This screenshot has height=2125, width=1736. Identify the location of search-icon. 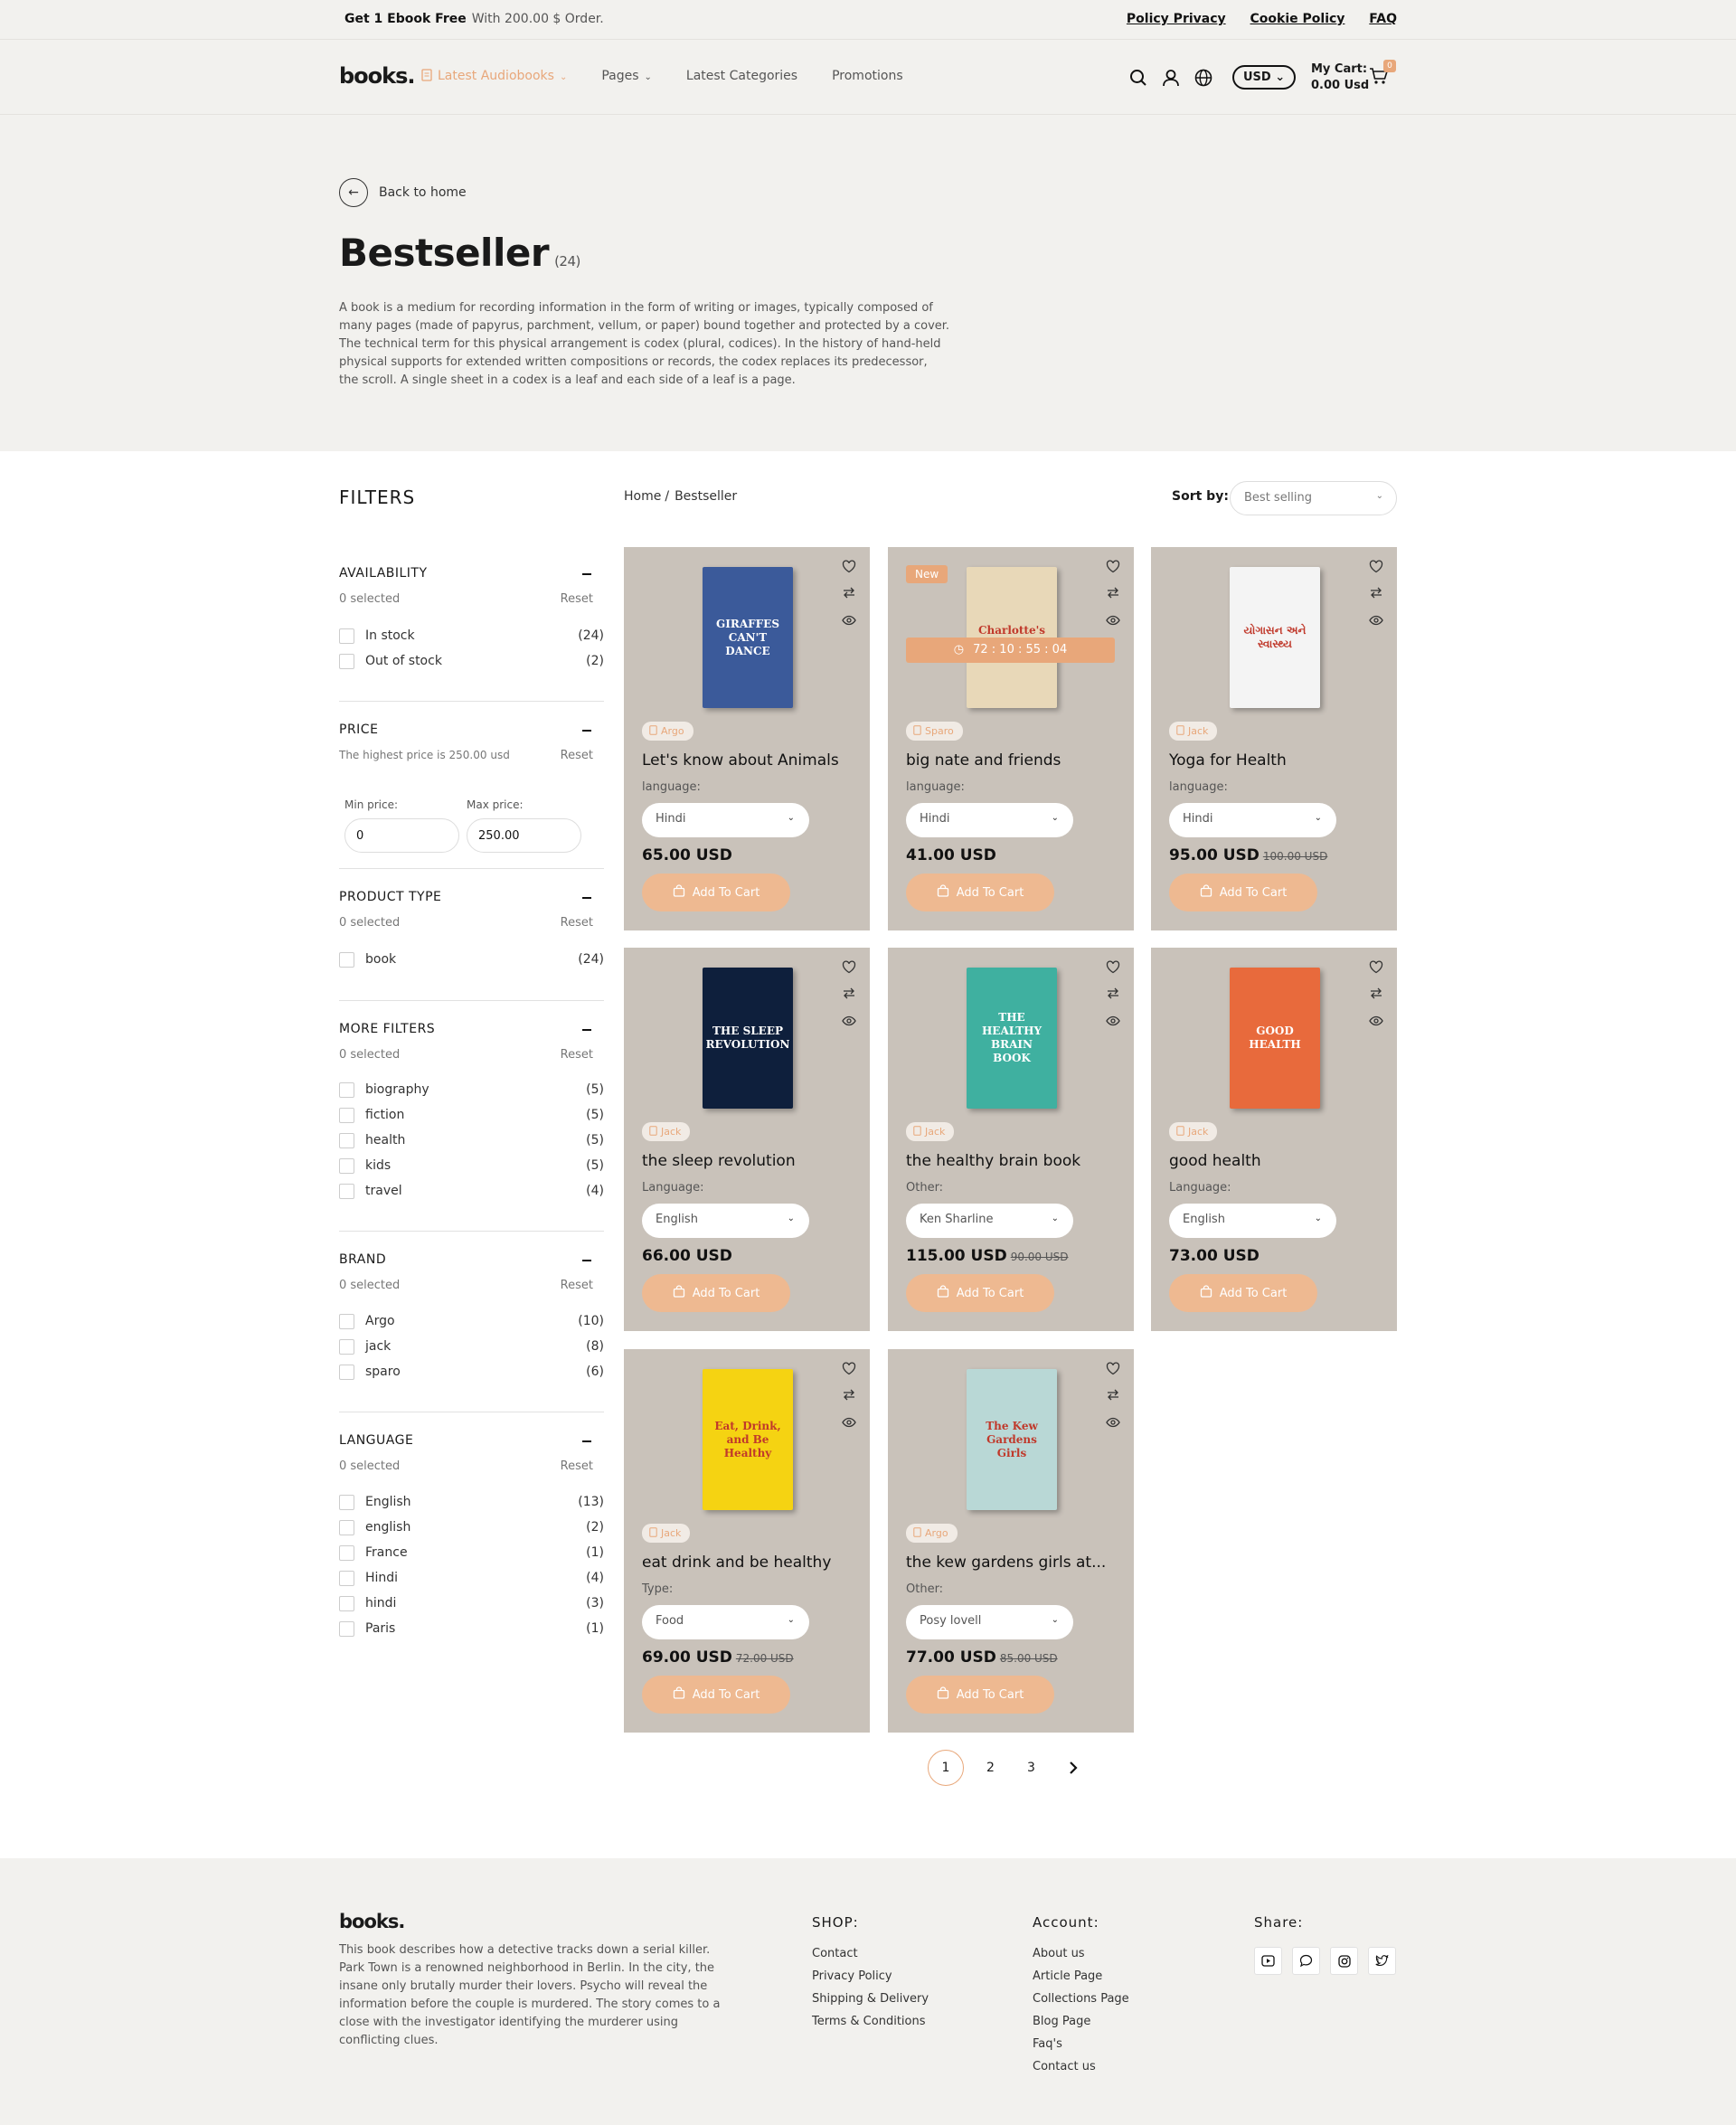
(1138, 78).